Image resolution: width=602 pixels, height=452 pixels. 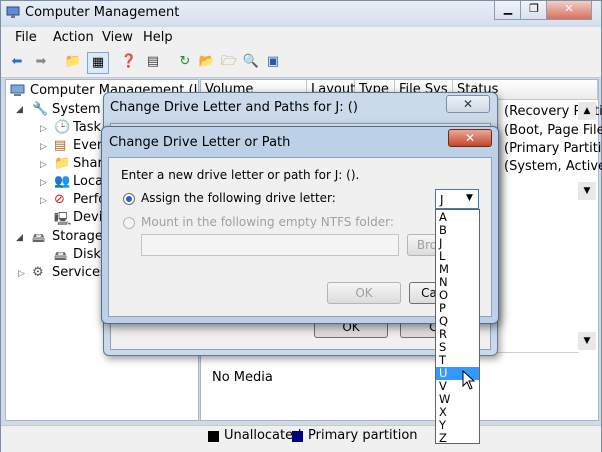 I want to click on legend-primary-label: Primary partition, so click(x=363, y=435).